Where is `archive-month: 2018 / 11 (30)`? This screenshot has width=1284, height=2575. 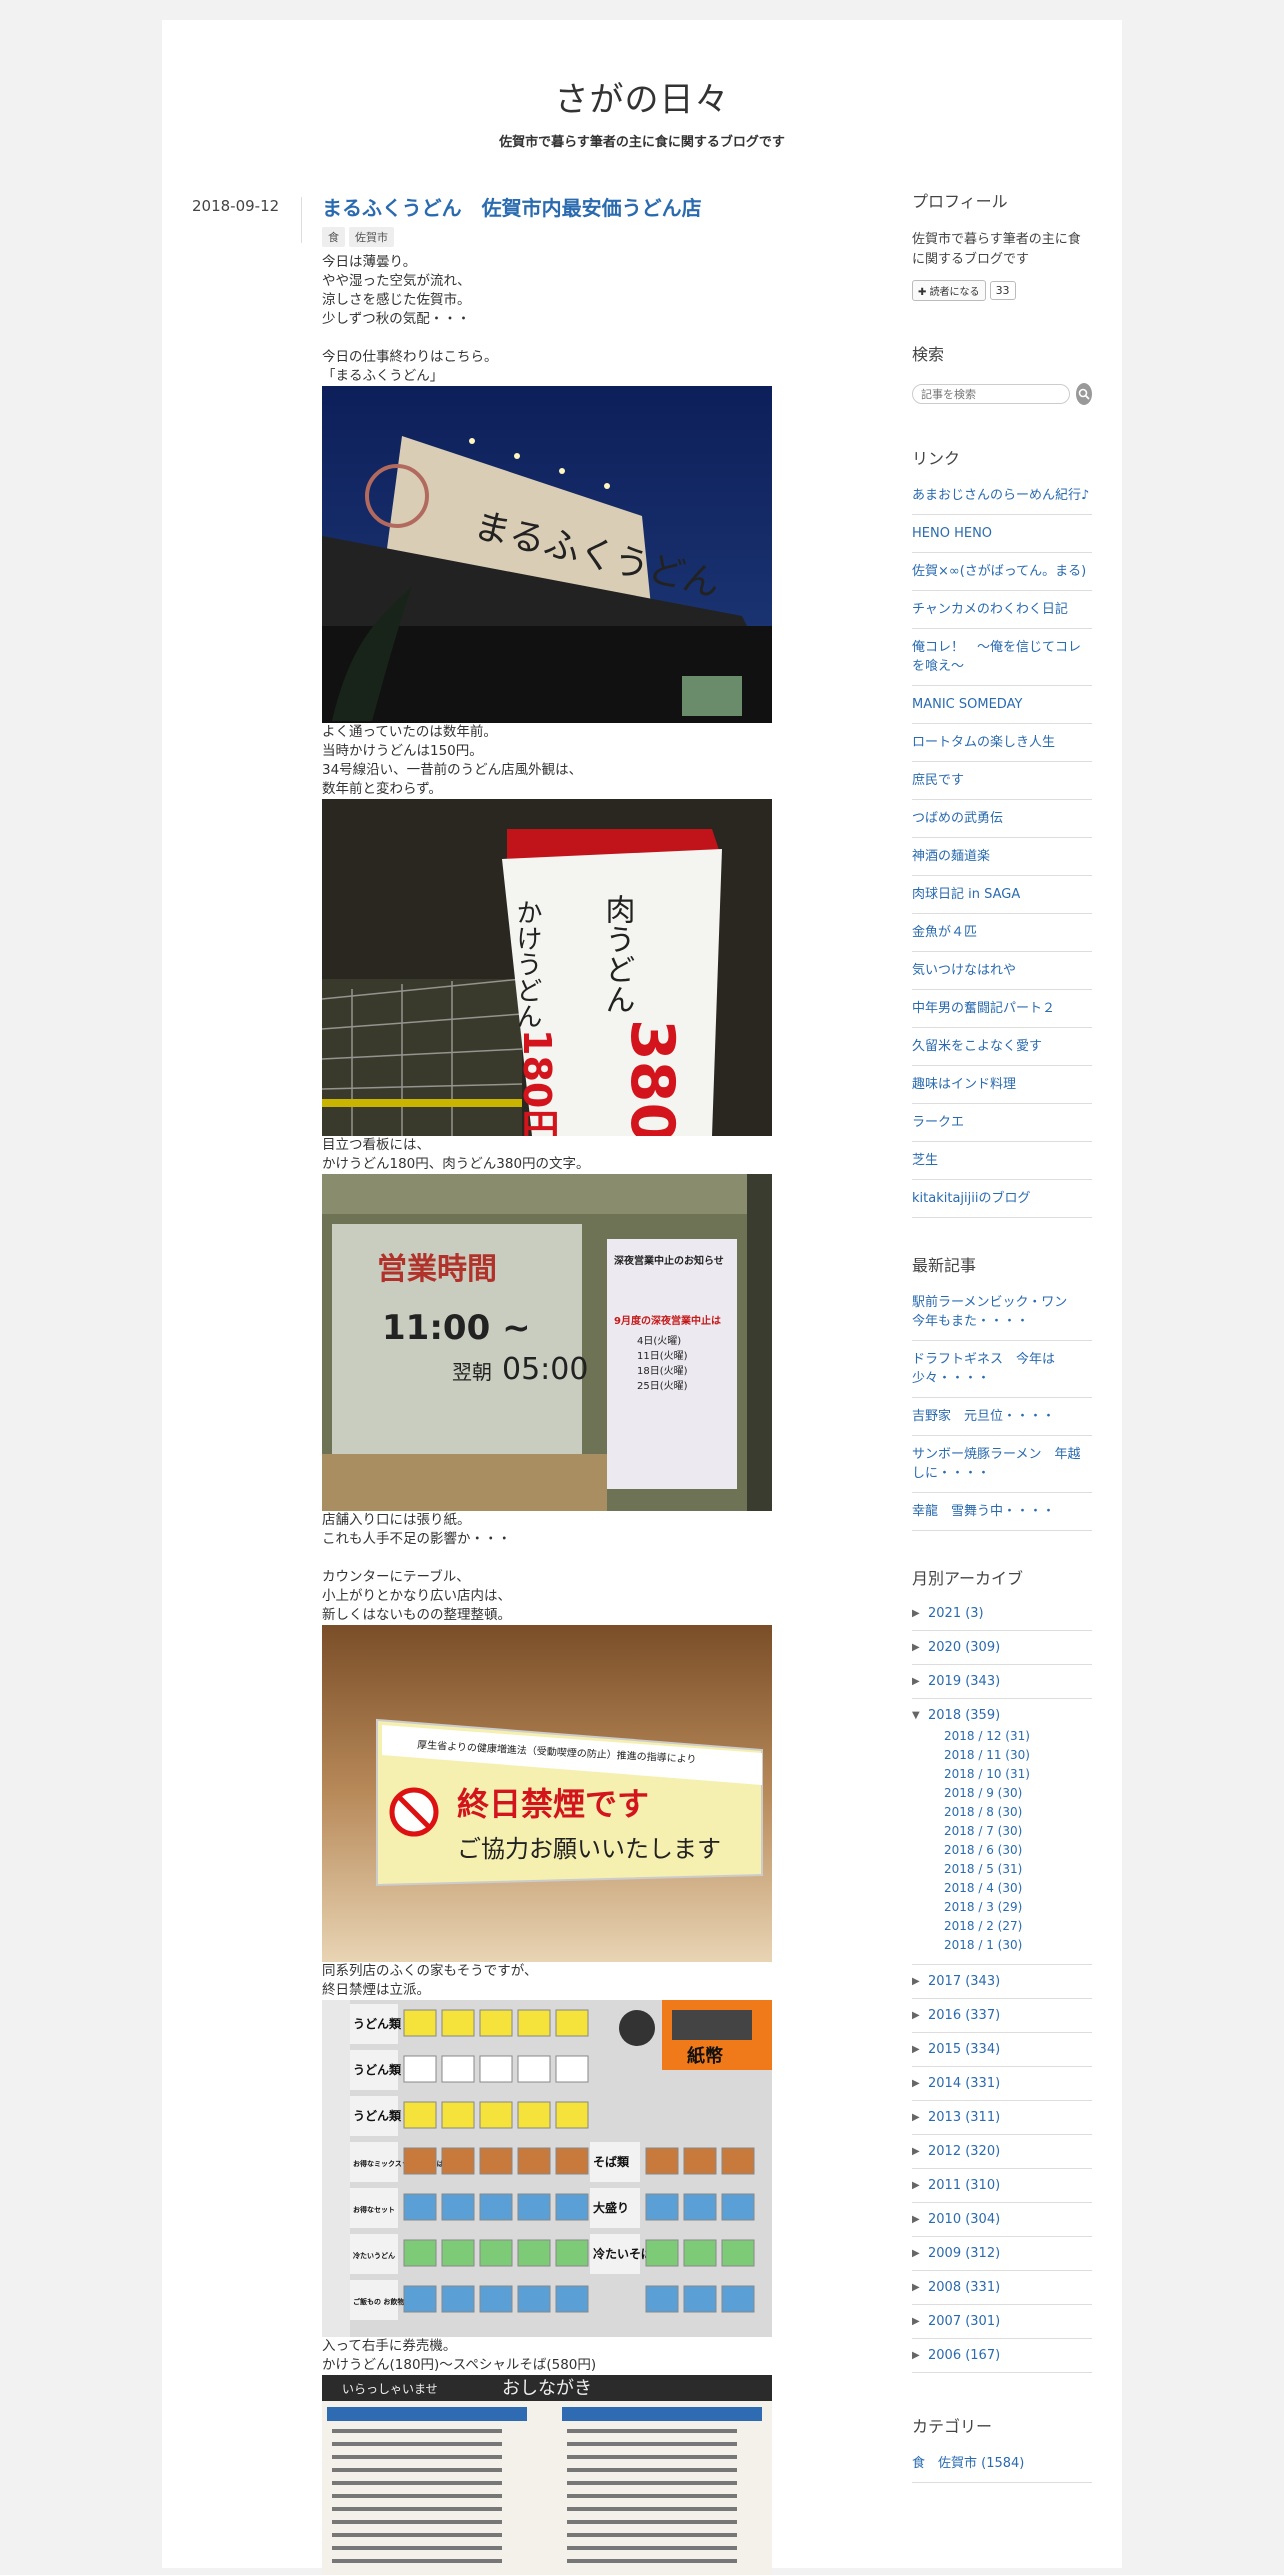
archive-month: 2018 / 11 (30) is located at coordinates (1018, 1755).